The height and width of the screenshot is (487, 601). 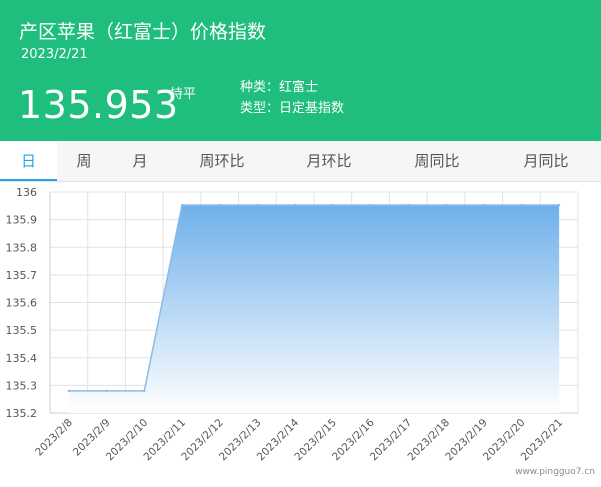 What do you see at coordinates (22, 330) in the screenshot?
I see `y-tick-label: 135.5` at bounding box center [22, 330].